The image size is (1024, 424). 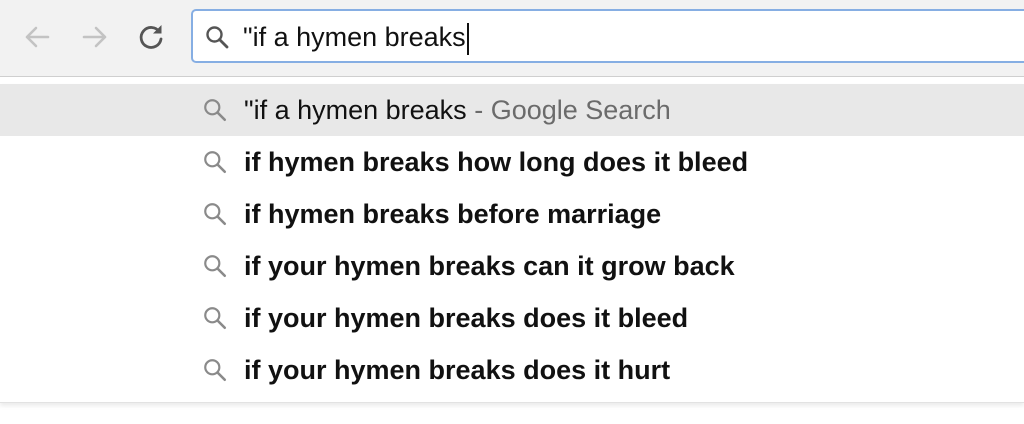 What do you see at coordinates (580, 110) in the screenshot?
I see `search-engine-label: Google Search` at bounding box center [580, 110].